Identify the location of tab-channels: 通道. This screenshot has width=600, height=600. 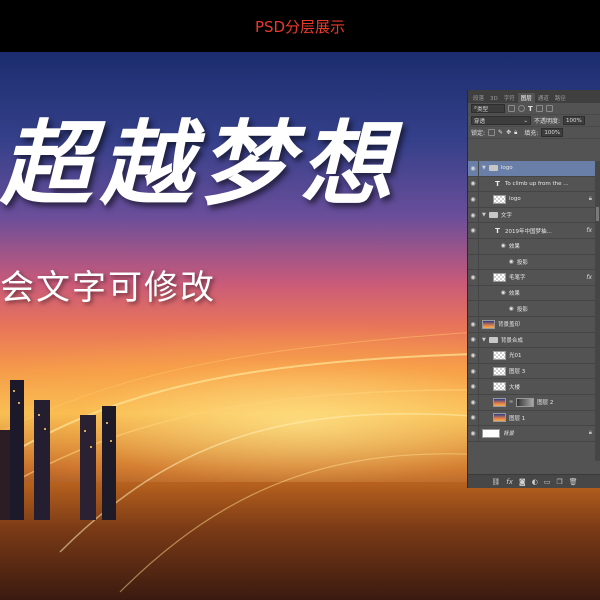
(543, 98).